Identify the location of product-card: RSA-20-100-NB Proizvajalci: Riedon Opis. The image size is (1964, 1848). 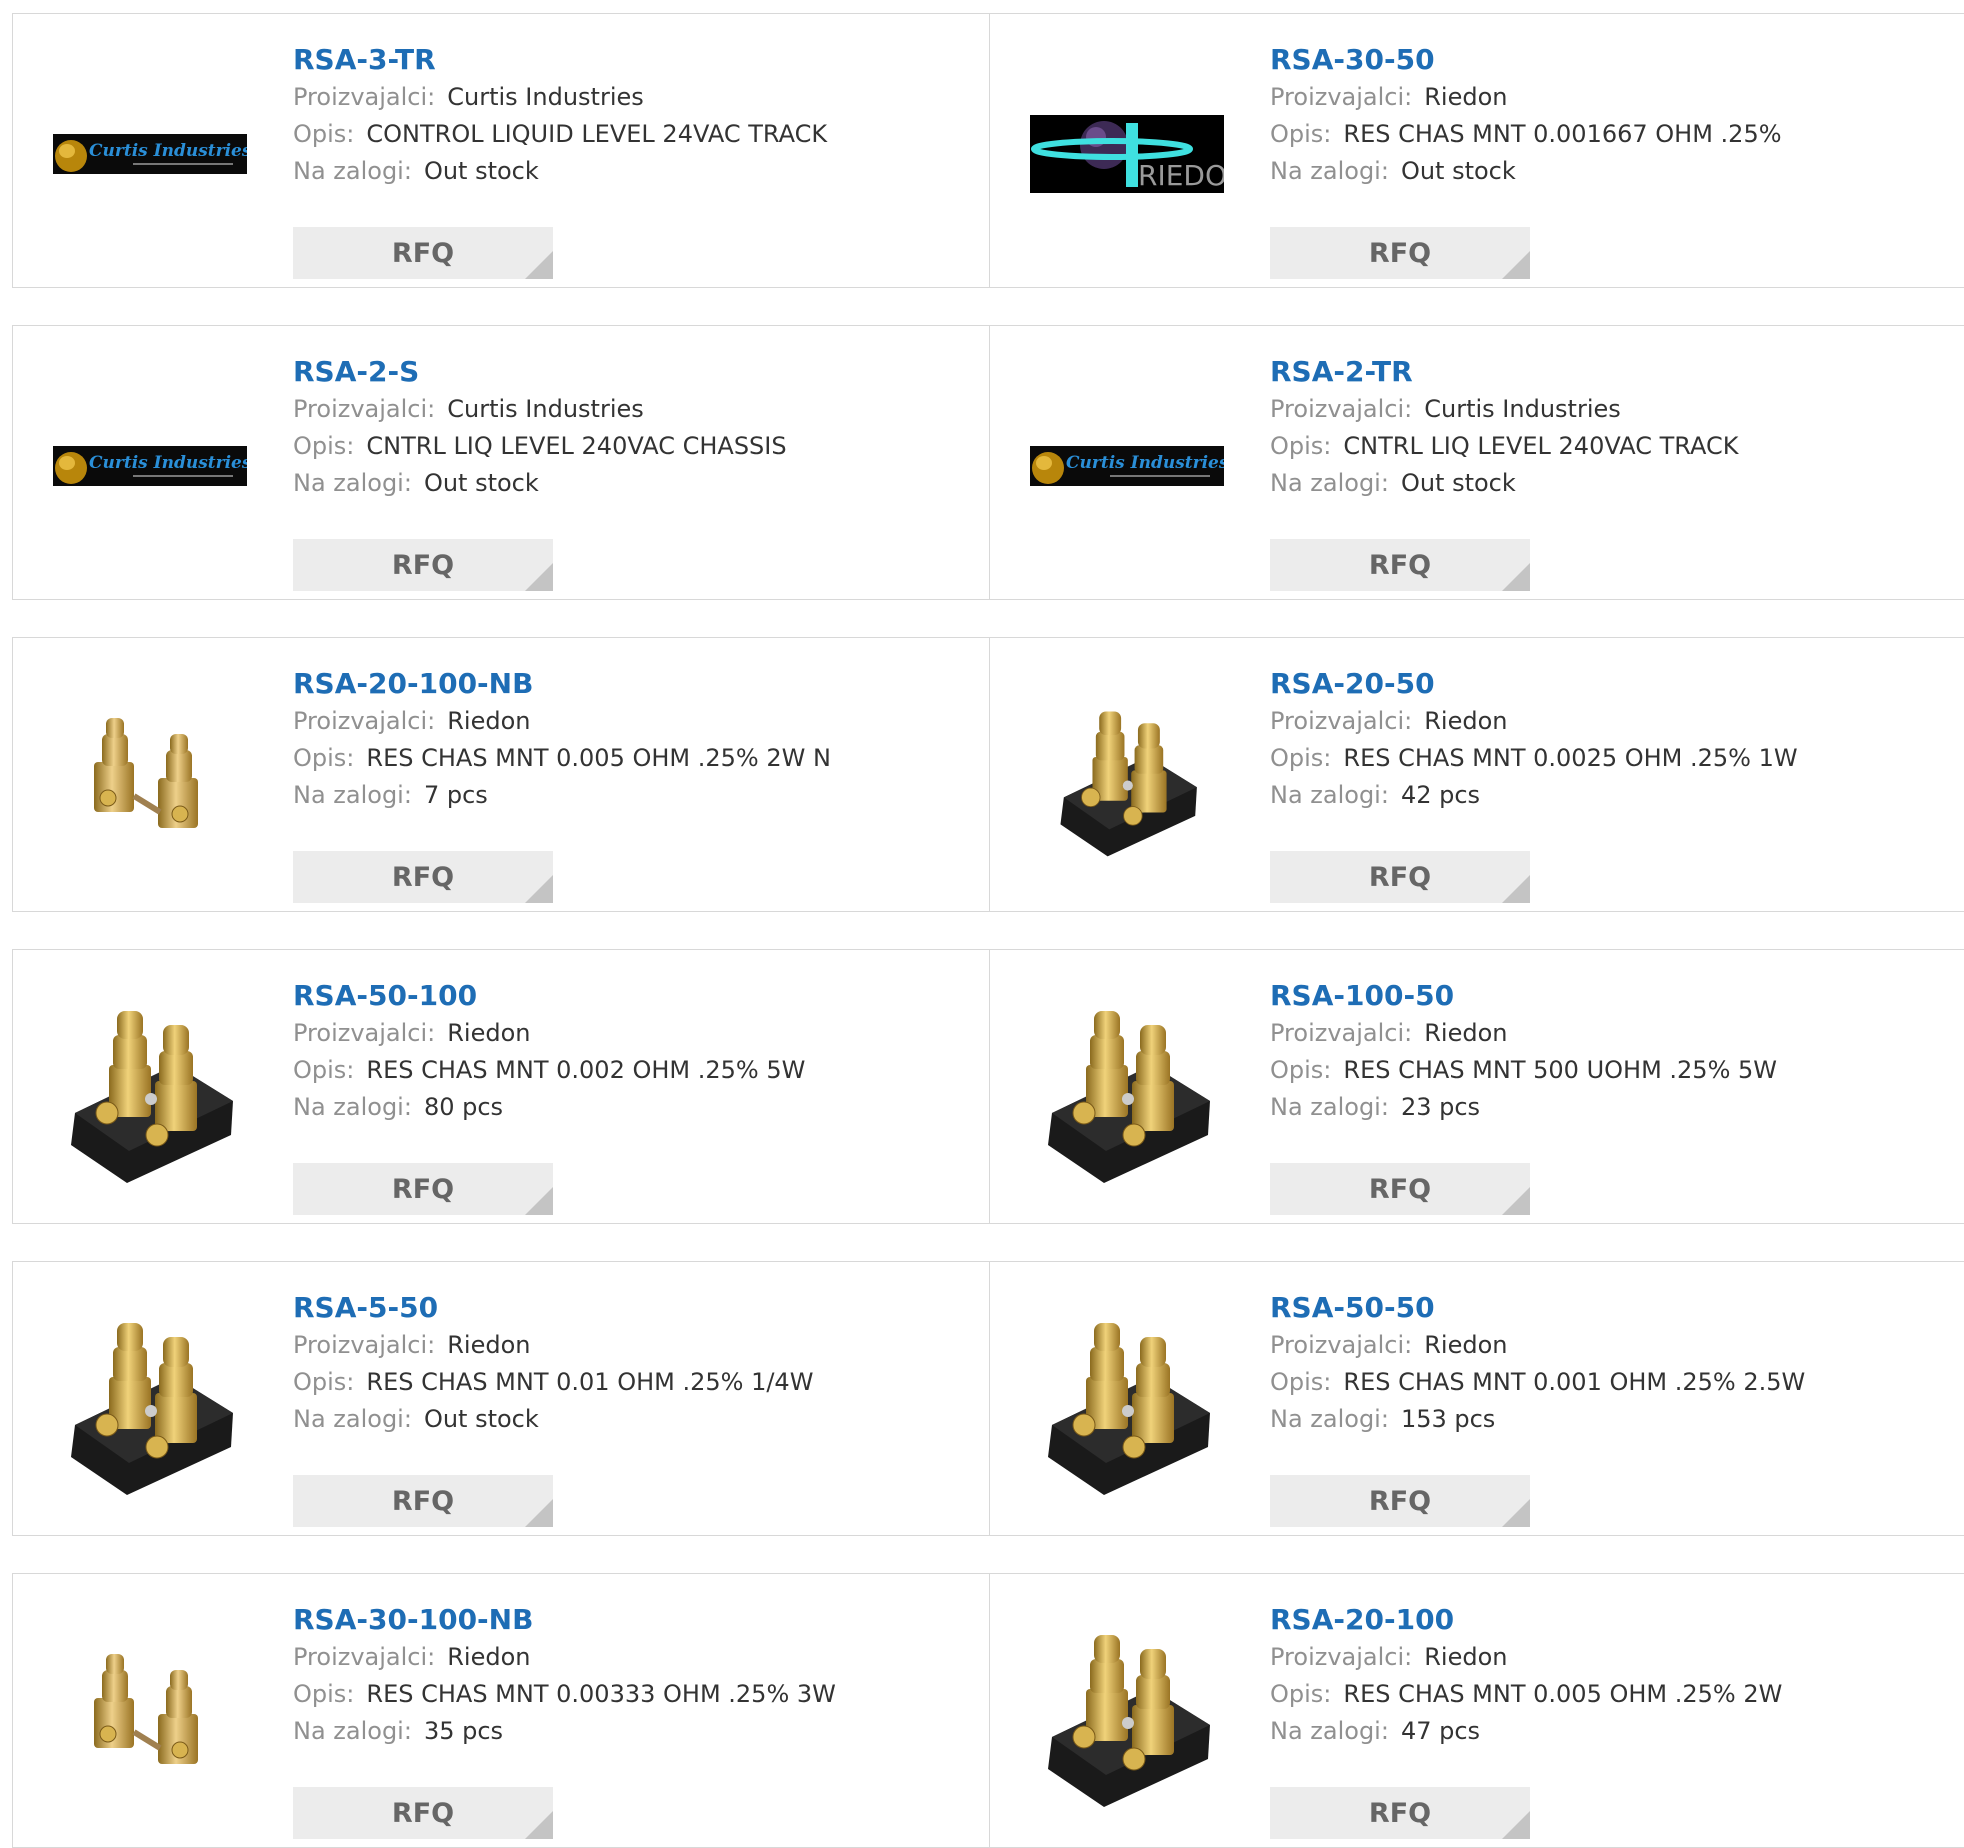
(501, 774).